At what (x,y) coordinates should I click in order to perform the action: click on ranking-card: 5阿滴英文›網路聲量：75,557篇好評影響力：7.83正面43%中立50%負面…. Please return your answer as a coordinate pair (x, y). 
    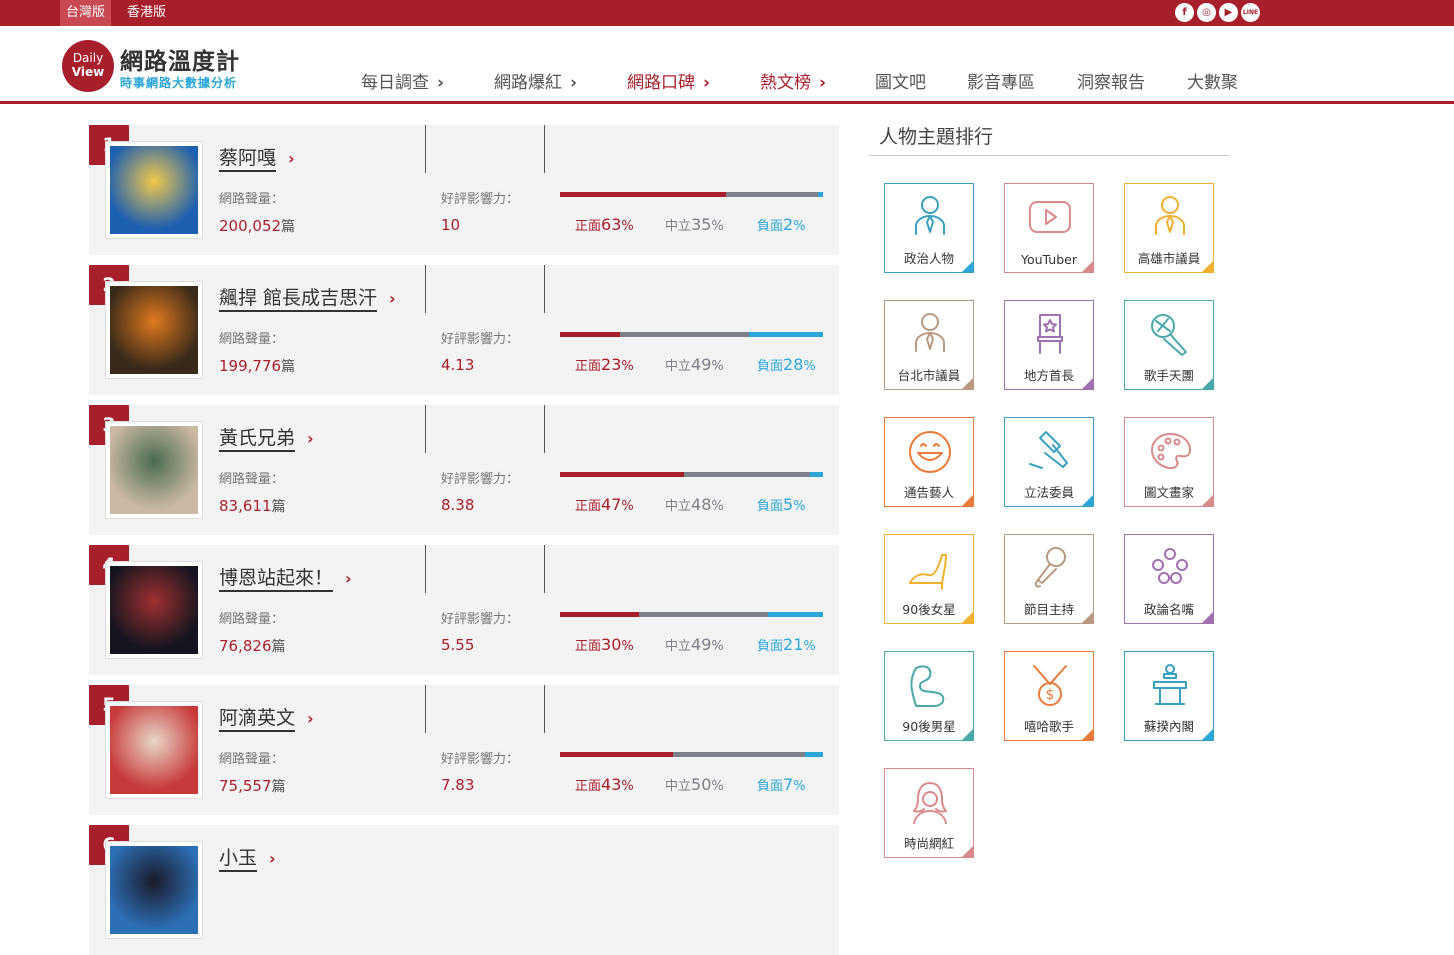
    Looking at the image, I should click on (464, 750).